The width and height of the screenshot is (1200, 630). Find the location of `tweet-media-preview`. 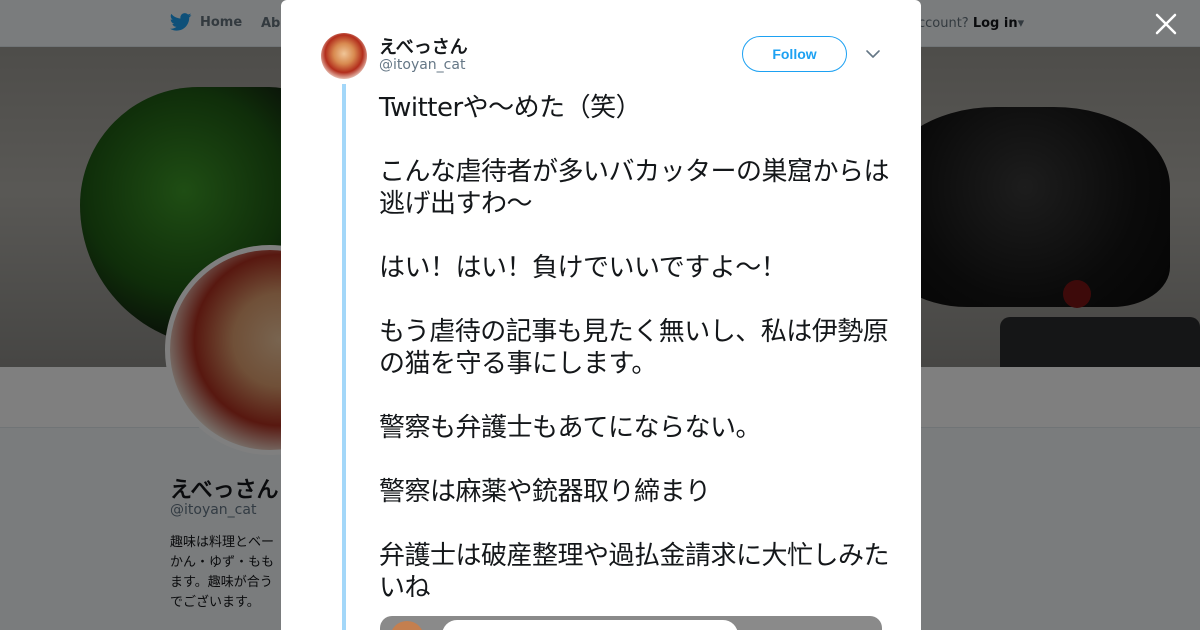

tweet-media-preview is located at coordinates (631, 623).